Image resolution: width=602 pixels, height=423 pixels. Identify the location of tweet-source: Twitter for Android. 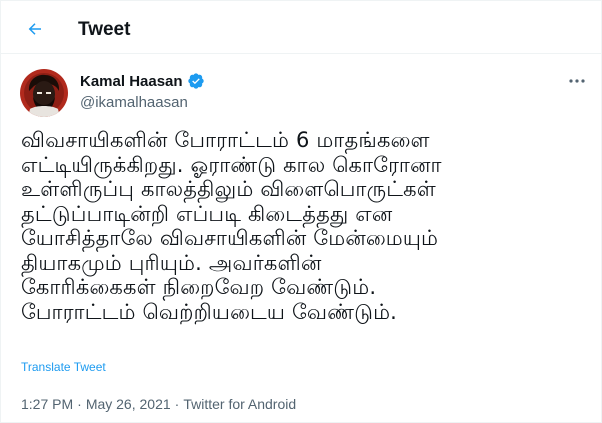
(239, 404).